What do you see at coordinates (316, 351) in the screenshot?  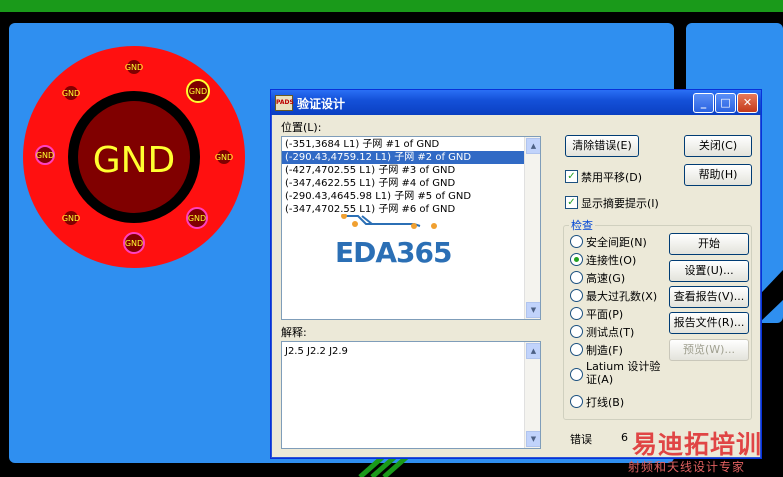 I see `explain-text: J2.5 J2.2 J2.9` at bounding box center [316, 351].